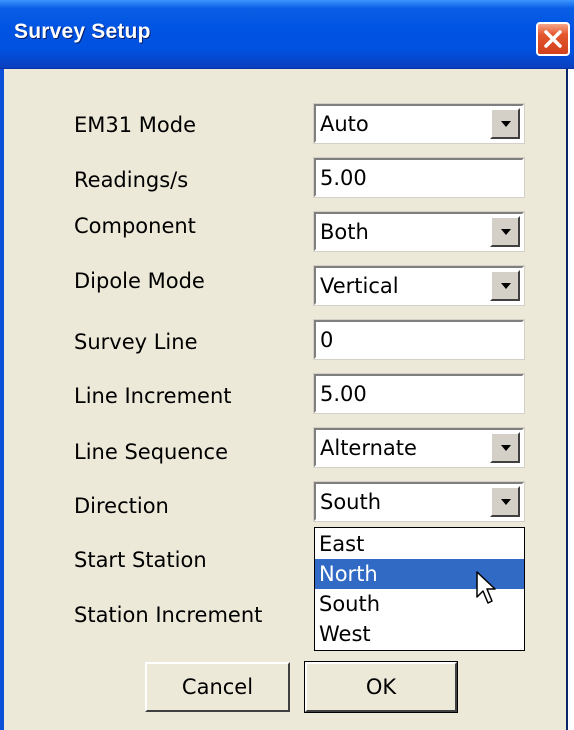 The height and width of the screenshot is (730, 574). Describe the element at coordinates (139, 281) in the screenshot. I see `label-dipole-mode: Dipole Mode` at that location.